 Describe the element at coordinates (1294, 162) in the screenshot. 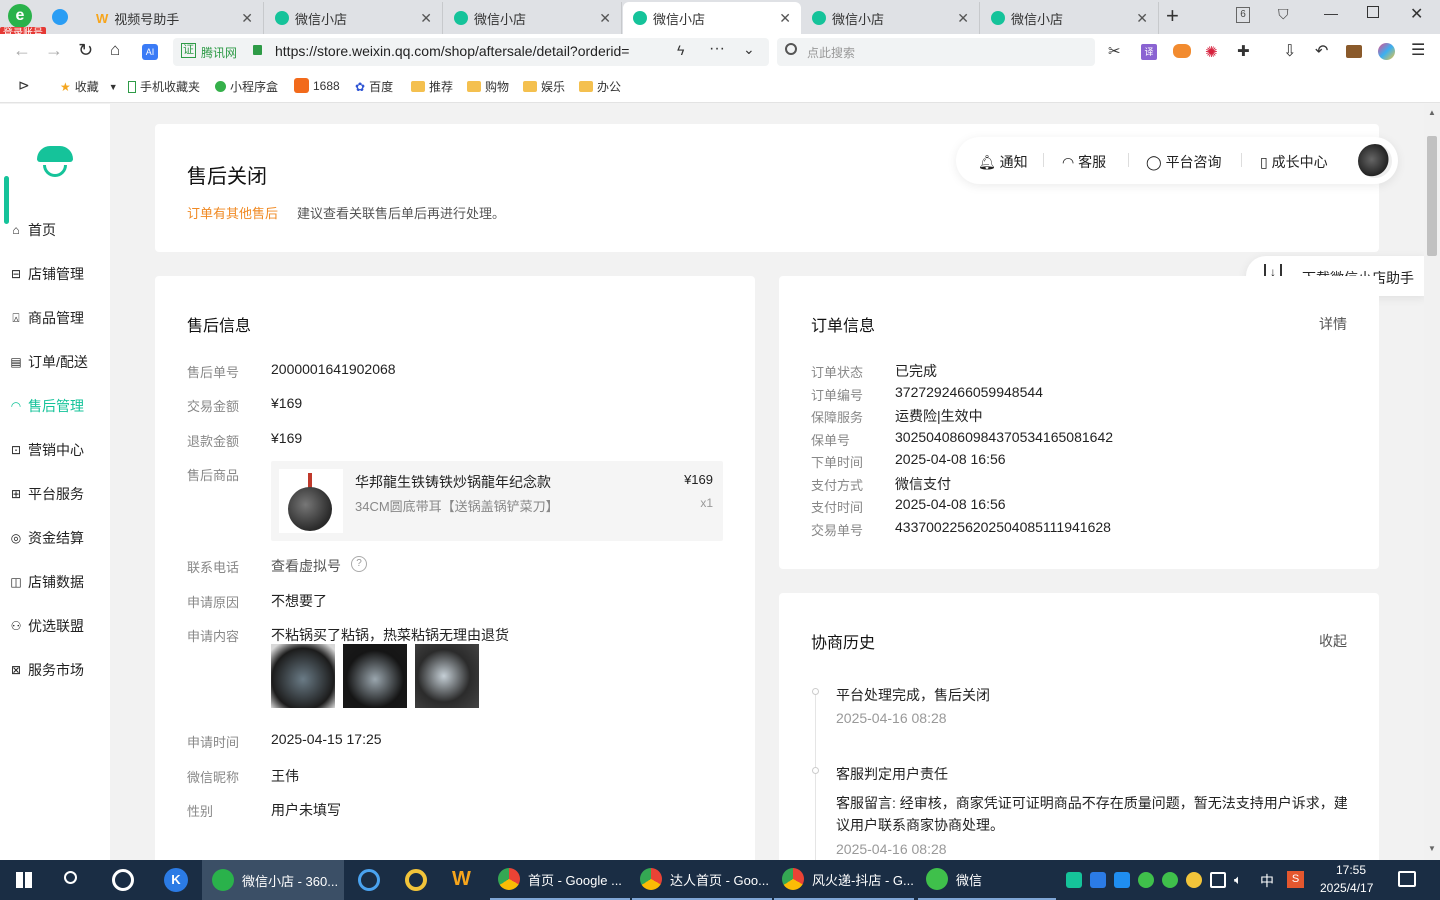

I see `growth-center-button: ▯ 成长中心` at that location.